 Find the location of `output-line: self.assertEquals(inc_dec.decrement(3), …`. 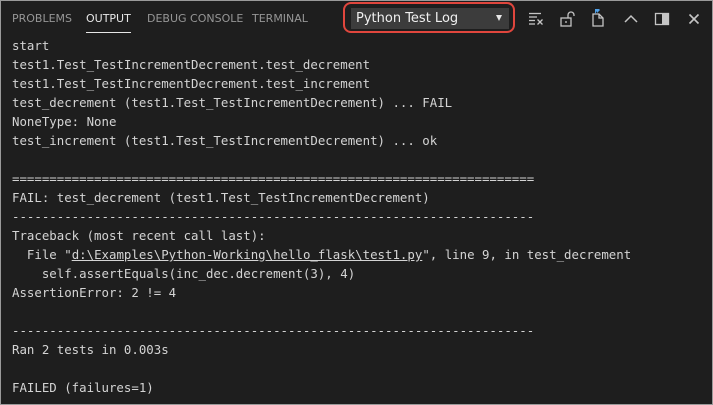

output-line: self.assertEquals(inc_dec.decrement(3), … is located at coordinates (184, 273).